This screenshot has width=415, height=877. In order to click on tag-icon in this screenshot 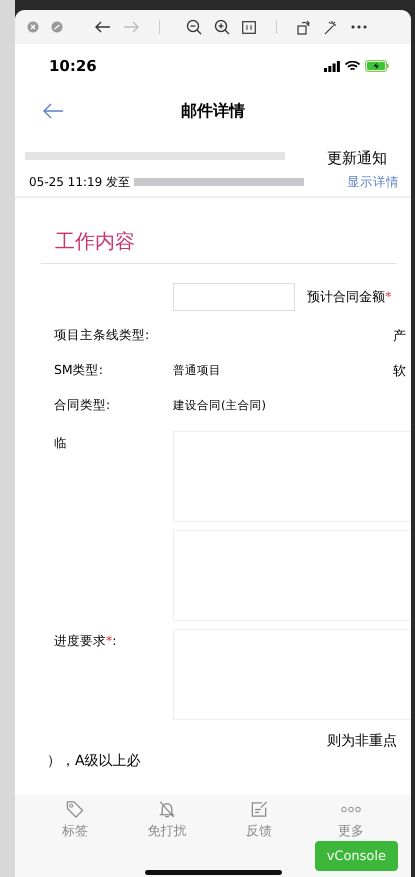, I will do `click(75, 809)`.